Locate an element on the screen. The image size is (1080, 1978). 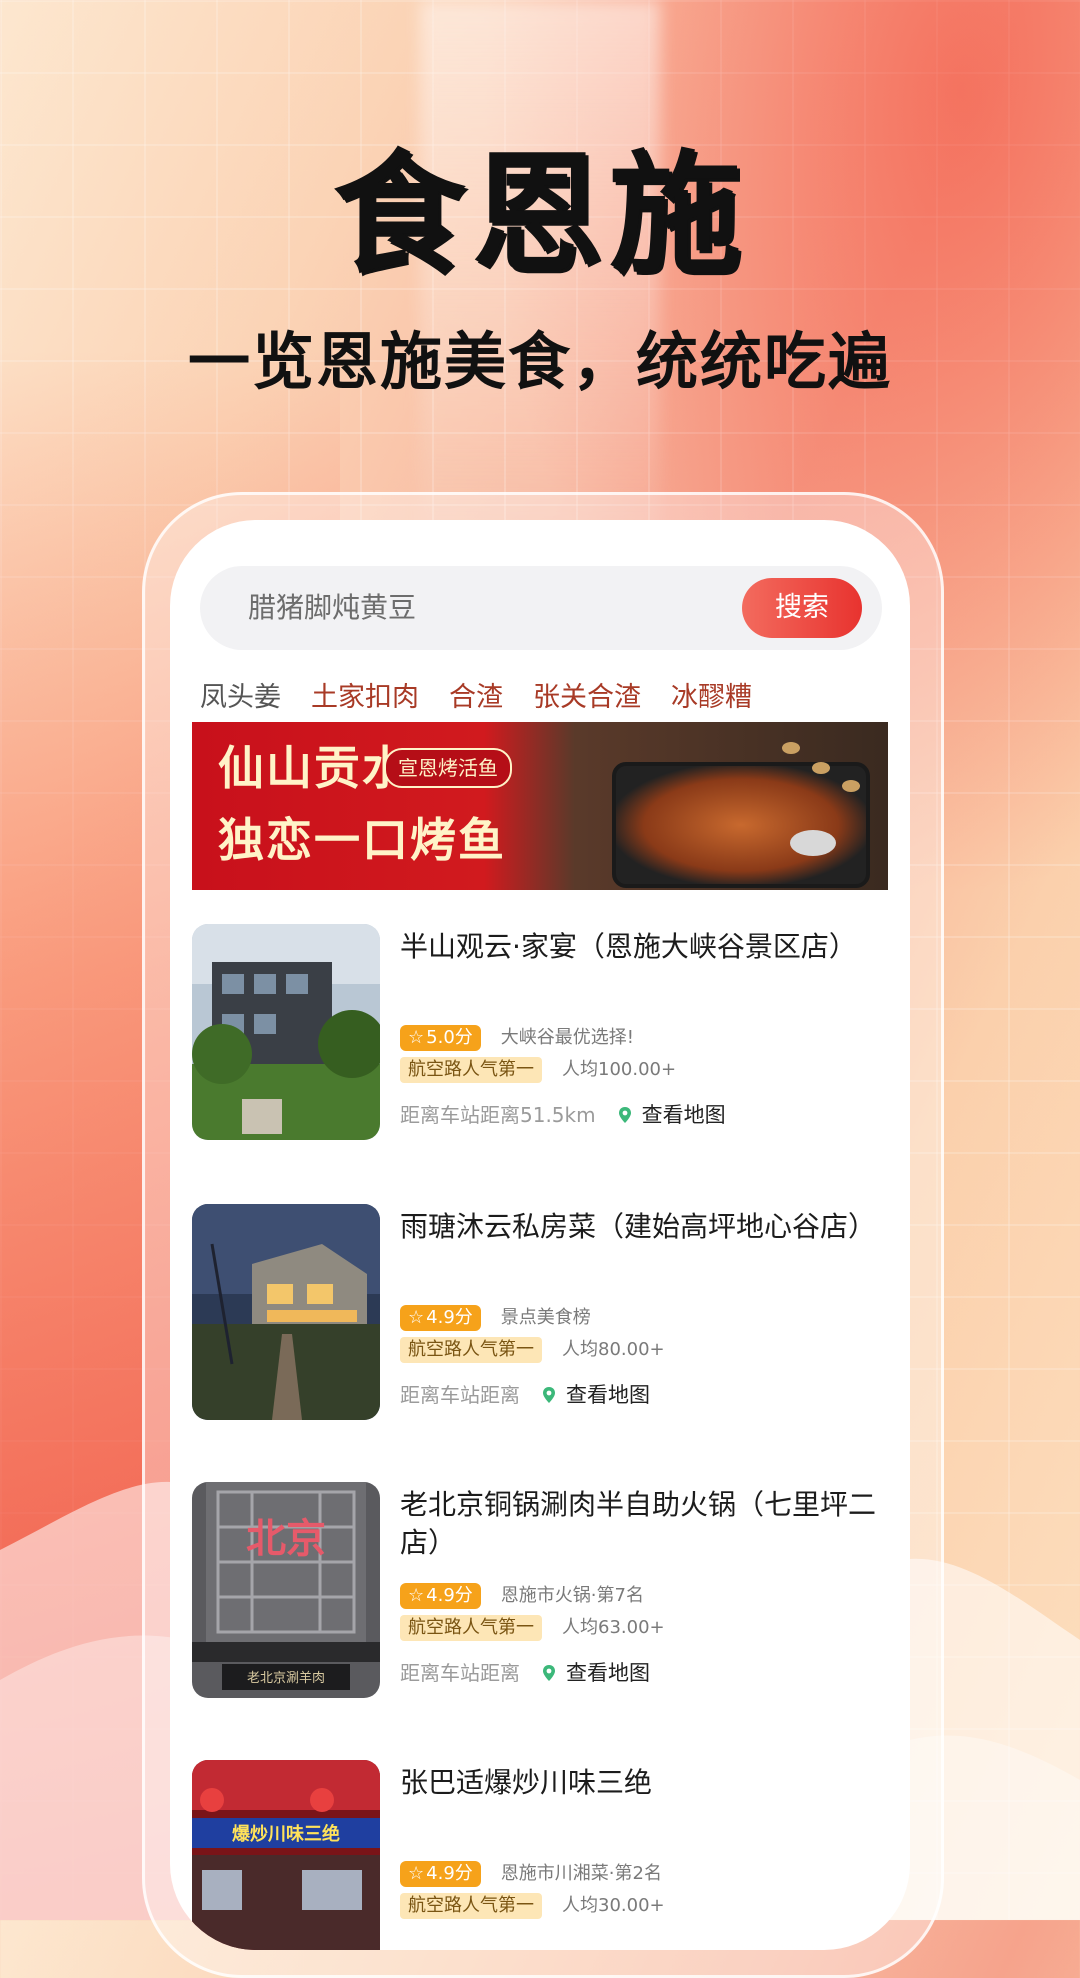
distance-row: 距离车站距离51.5km 查看地图 is located at coordinates (563, 1115).